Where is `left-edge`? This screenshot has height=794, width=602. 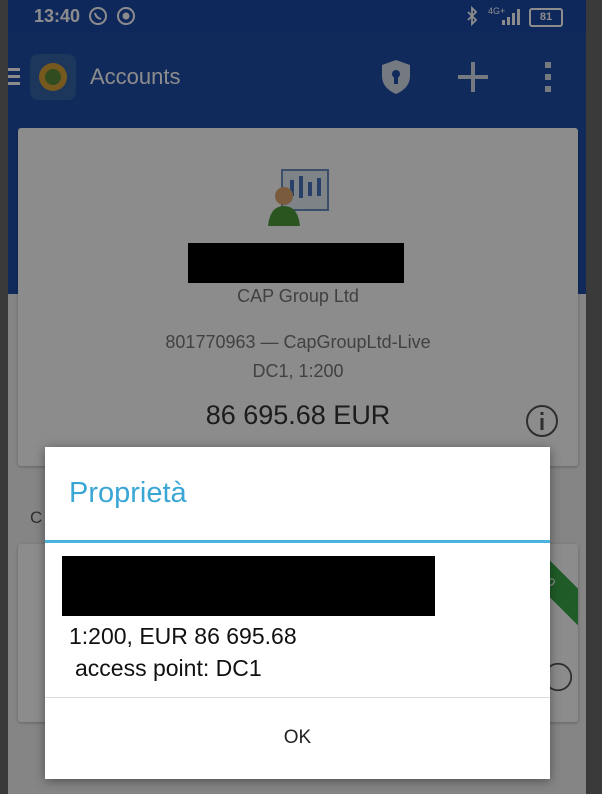 left-edge is located at coordinates (4, 397).